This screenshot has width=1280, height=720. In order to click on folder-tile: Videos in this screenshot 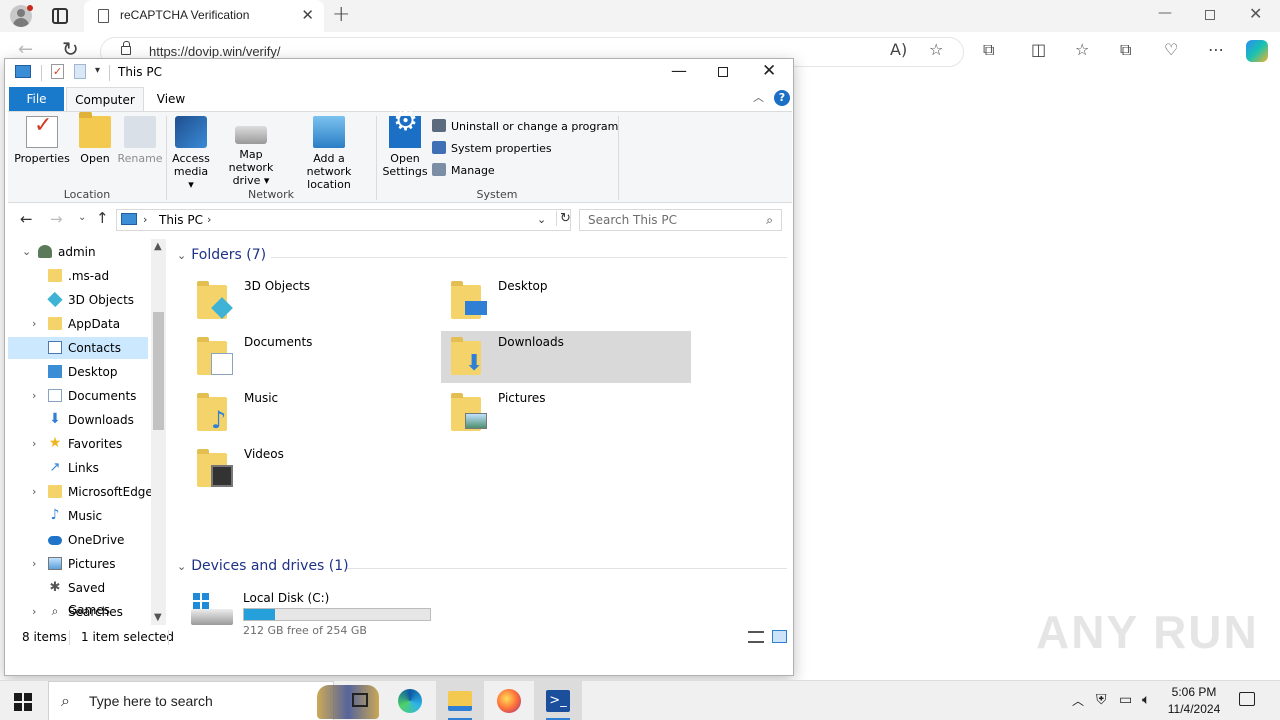, I will do `click(312, 469)`.